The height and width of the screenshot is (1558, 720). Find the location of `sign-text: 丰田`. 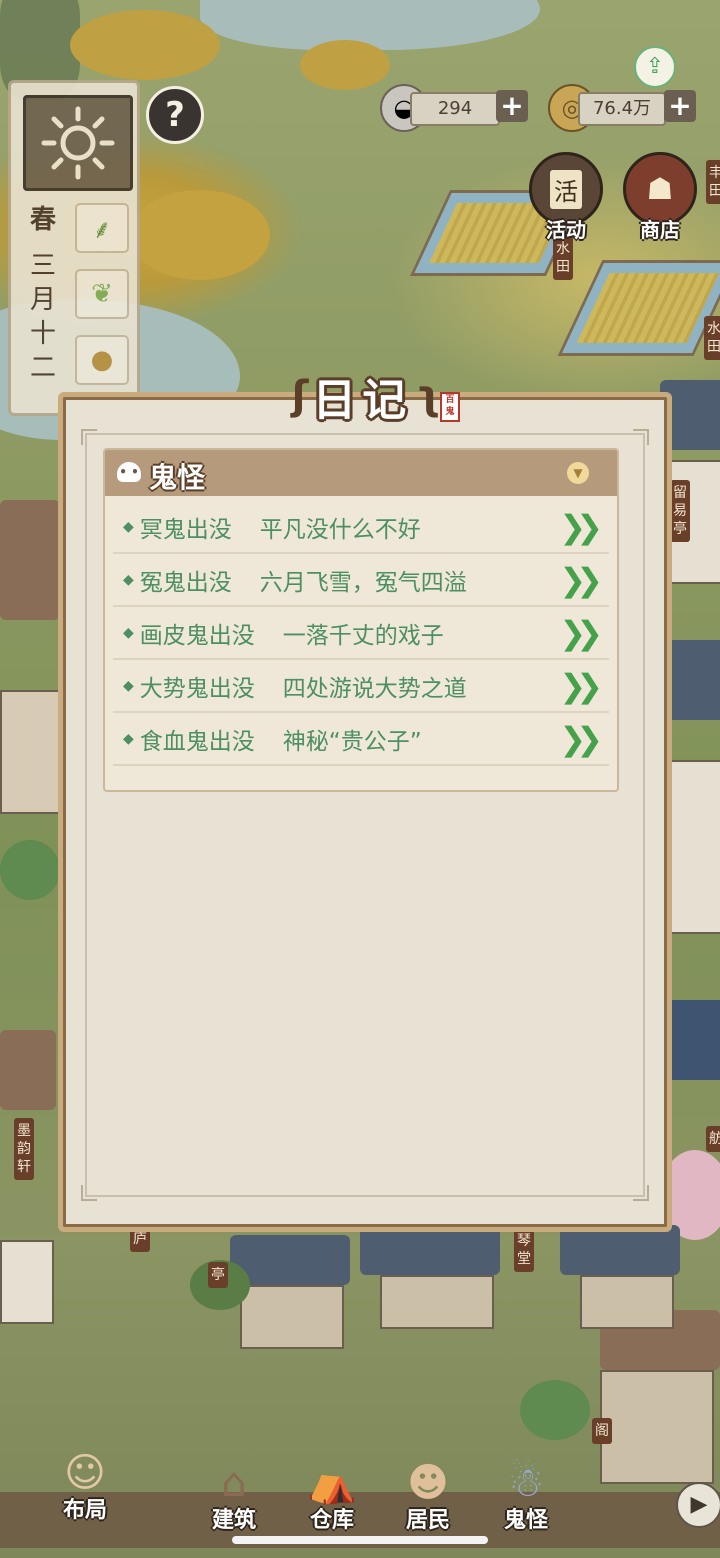

sign-text: 丰田 is located at coordinates (714, 182).